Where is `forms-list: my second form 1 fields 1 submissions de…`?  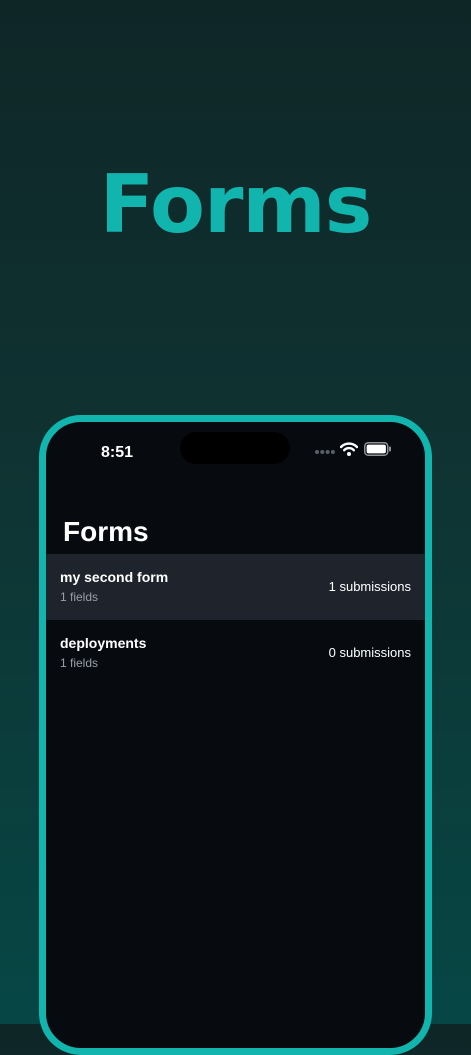 forms-list: my second form 1 fields 1 submissions de… is located at coordinates (235, 620).